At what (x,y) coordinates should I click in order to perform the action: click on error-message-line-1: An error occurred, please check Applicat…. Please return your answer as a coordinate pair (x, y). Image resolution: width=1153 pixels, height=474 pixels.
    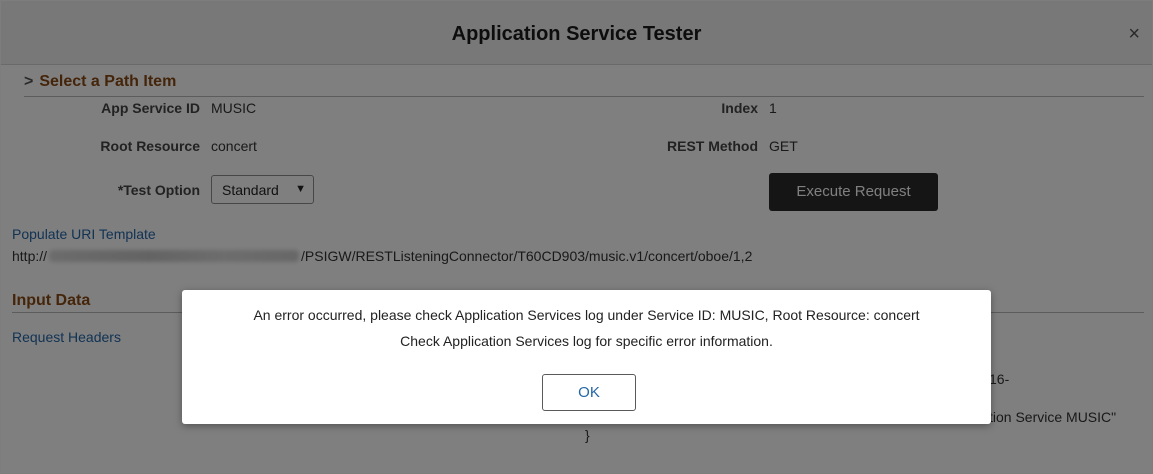
    Looking at the image, I should click on (586, 315).